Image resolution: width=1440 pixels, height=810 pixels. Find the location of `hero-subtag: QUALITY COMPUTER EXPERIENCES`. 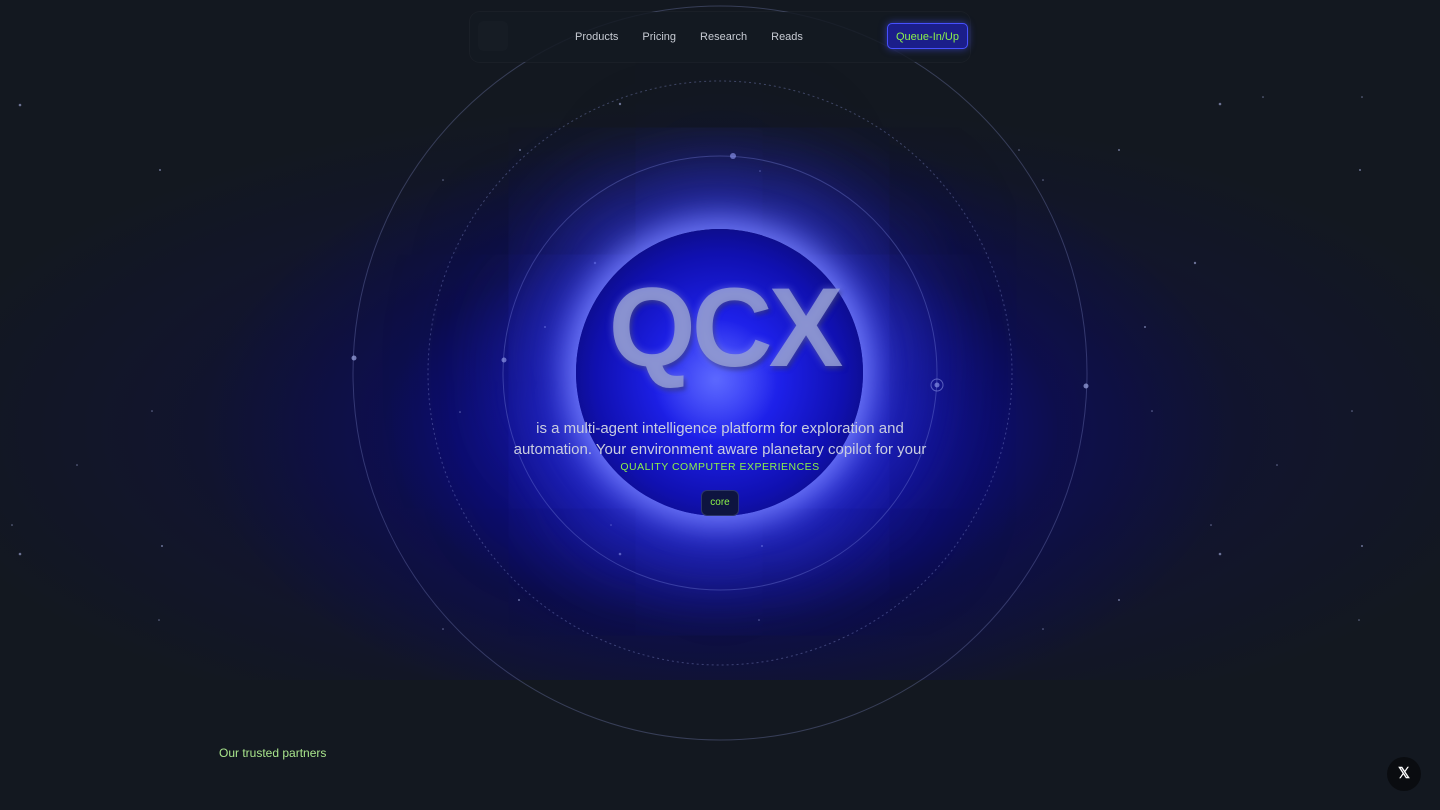

hero-subtag: QUALITY COMPUTER EXPERIENCES is located at coordinates (720, 467).